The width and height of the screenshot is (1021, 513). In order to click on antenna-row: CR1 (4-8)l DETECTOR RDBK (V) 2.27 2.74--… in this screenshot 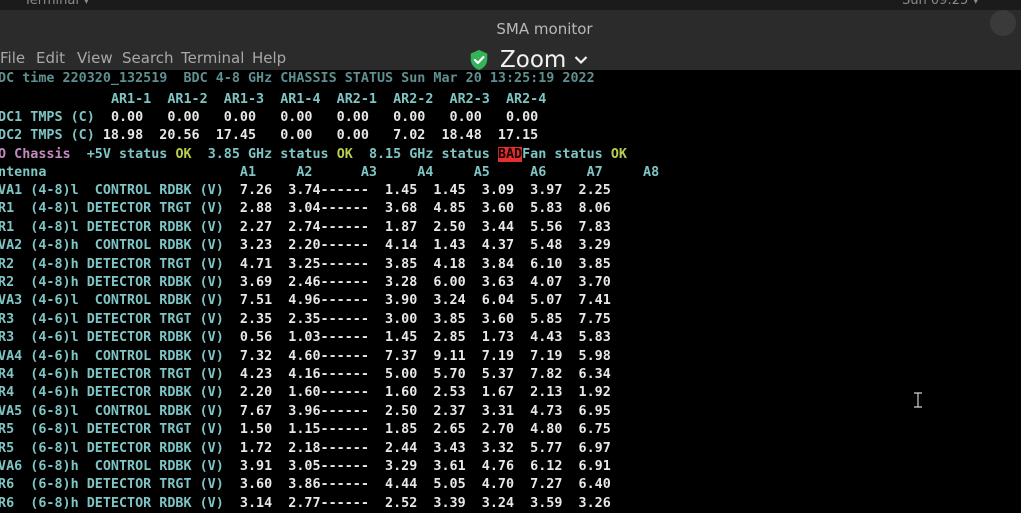, I will do `click(305, 228)`.